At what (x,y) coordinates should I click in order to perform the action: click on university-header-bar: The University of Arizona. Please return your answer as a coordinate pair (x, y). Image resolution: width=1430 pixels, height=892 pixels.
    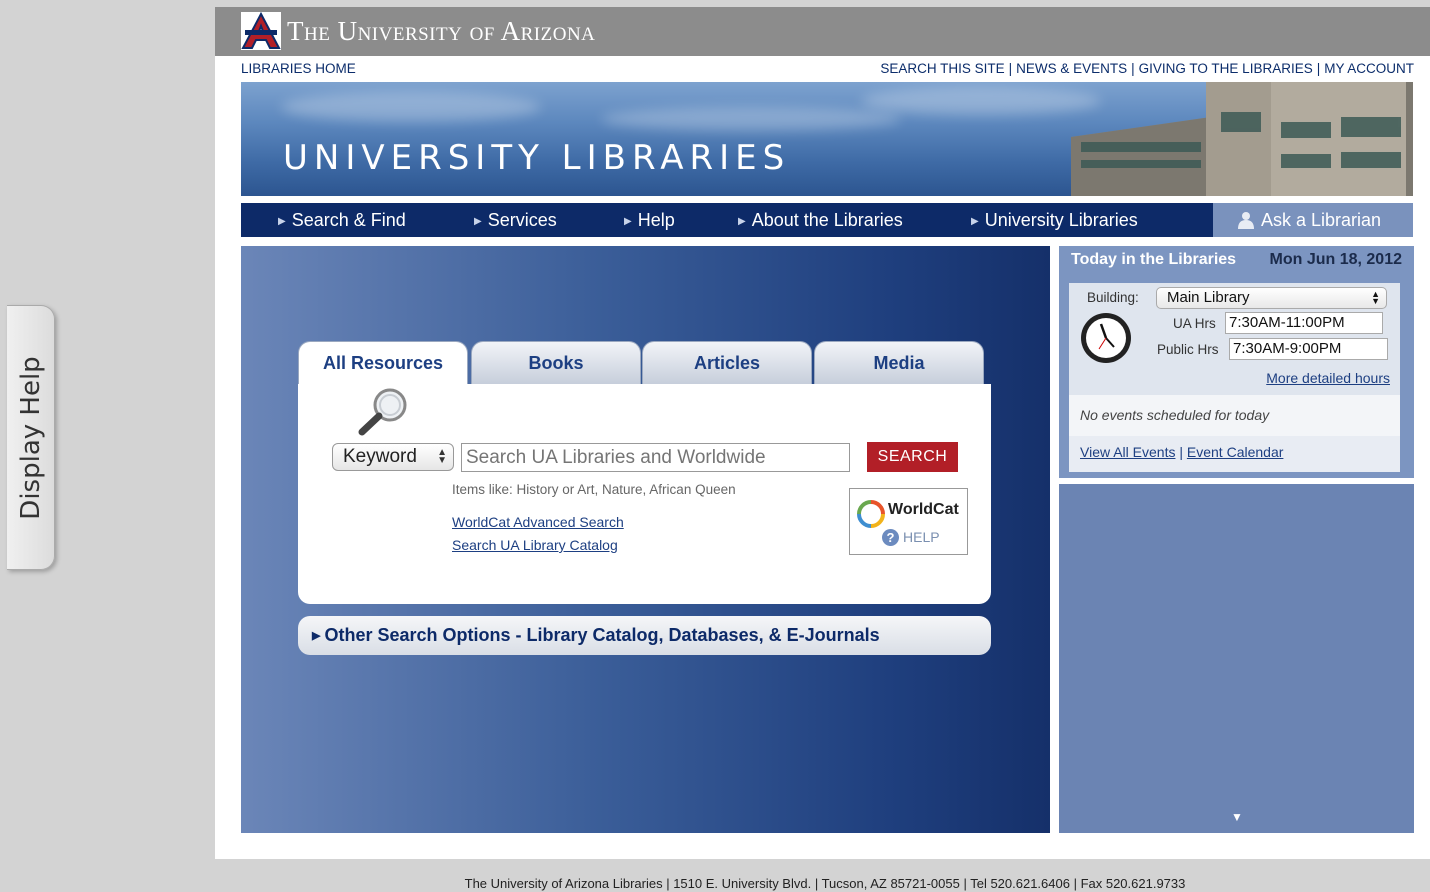
    Looking at the image, I should click on (822, 31).